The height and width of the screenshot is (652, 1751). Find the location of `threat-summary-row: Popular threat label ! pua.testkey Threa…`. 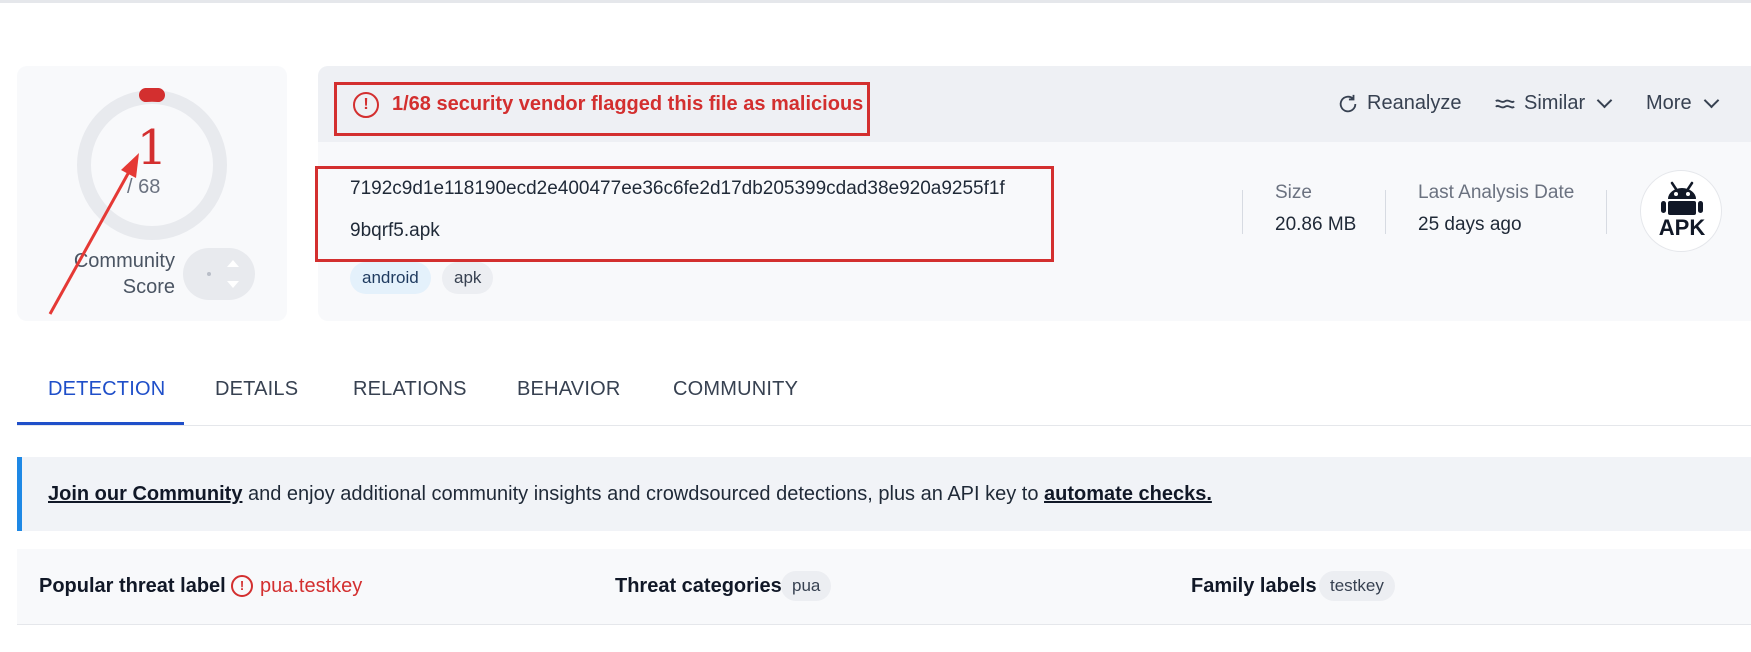

threat-summary-row: Popular threat label ! pua.testkey Threa… is located at coordinates (884, 587).